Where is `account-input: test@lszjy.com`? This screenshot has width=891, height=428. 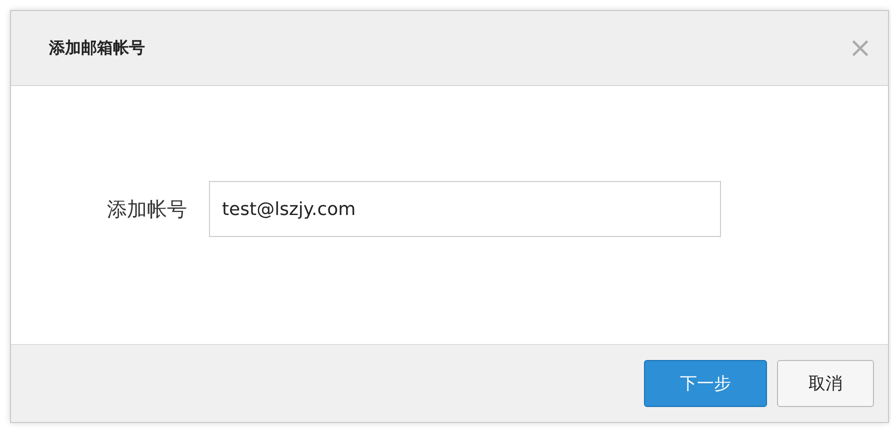
account-input: test@lszjy.com is located at coordinates (465, 209).